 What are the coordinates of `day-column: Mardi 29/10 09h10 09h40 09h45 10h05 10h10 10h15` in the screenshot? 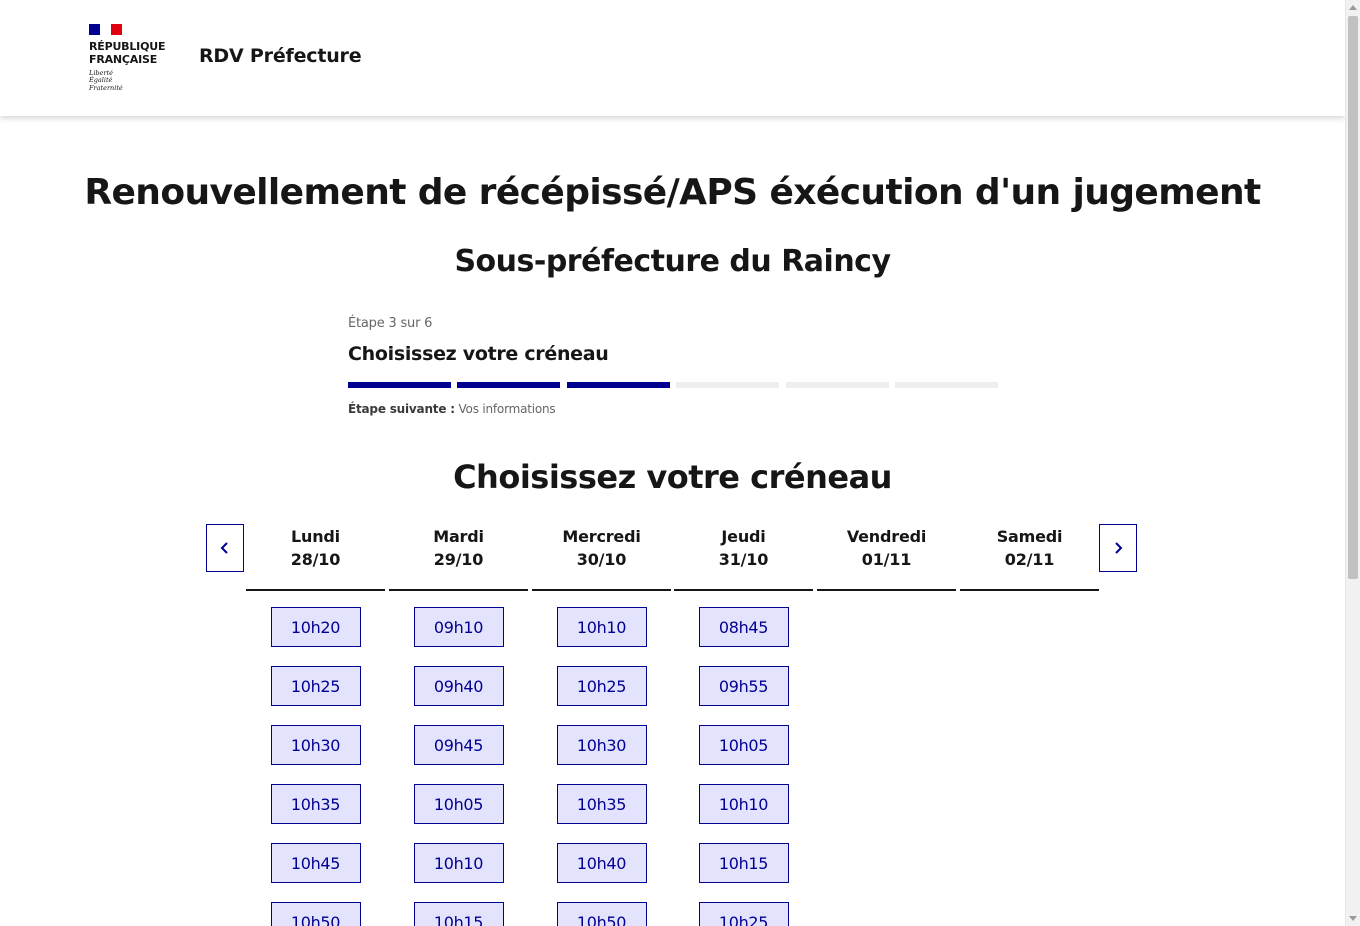 It's located at (458, 725).